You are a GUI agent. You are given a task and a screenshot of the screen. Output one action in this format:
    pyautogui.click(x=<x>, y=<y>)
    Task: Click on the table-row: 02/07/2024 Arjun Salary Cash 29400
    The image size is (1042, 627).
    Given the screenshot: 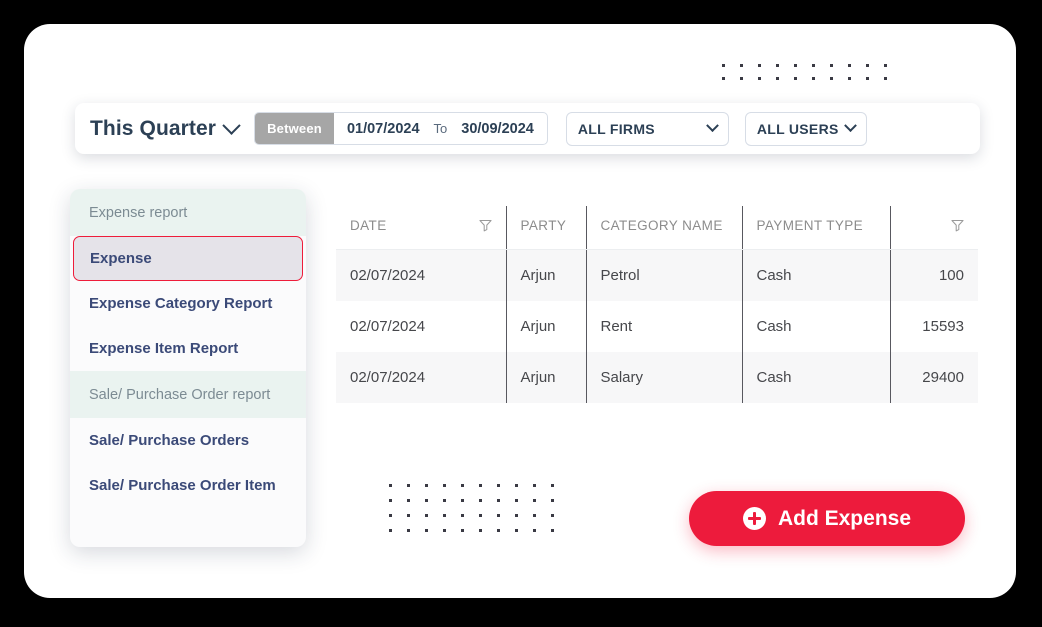 What is the action you would take?
    pyautogui.click(x=657, y=377)
    